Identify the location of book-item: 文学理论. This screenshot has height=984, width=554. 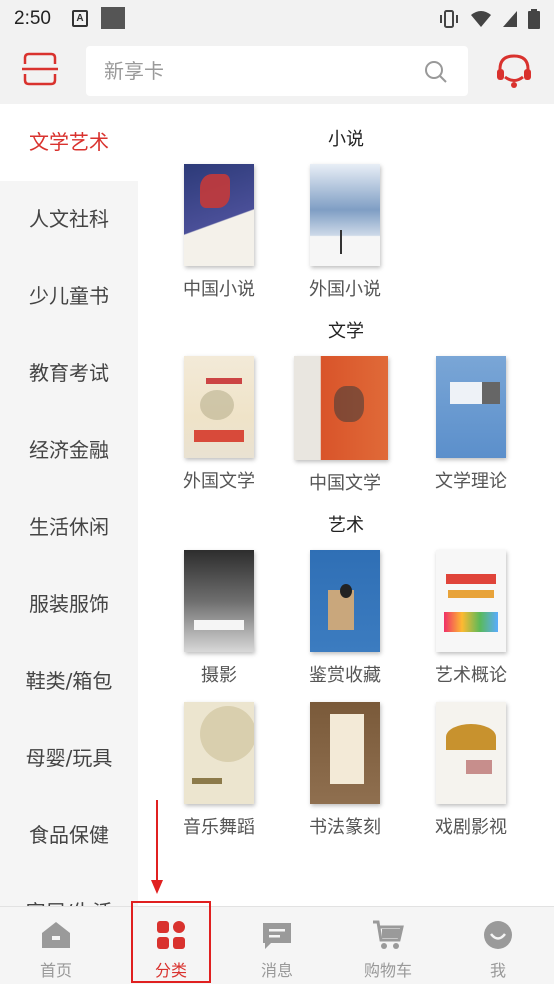
(479, 424).